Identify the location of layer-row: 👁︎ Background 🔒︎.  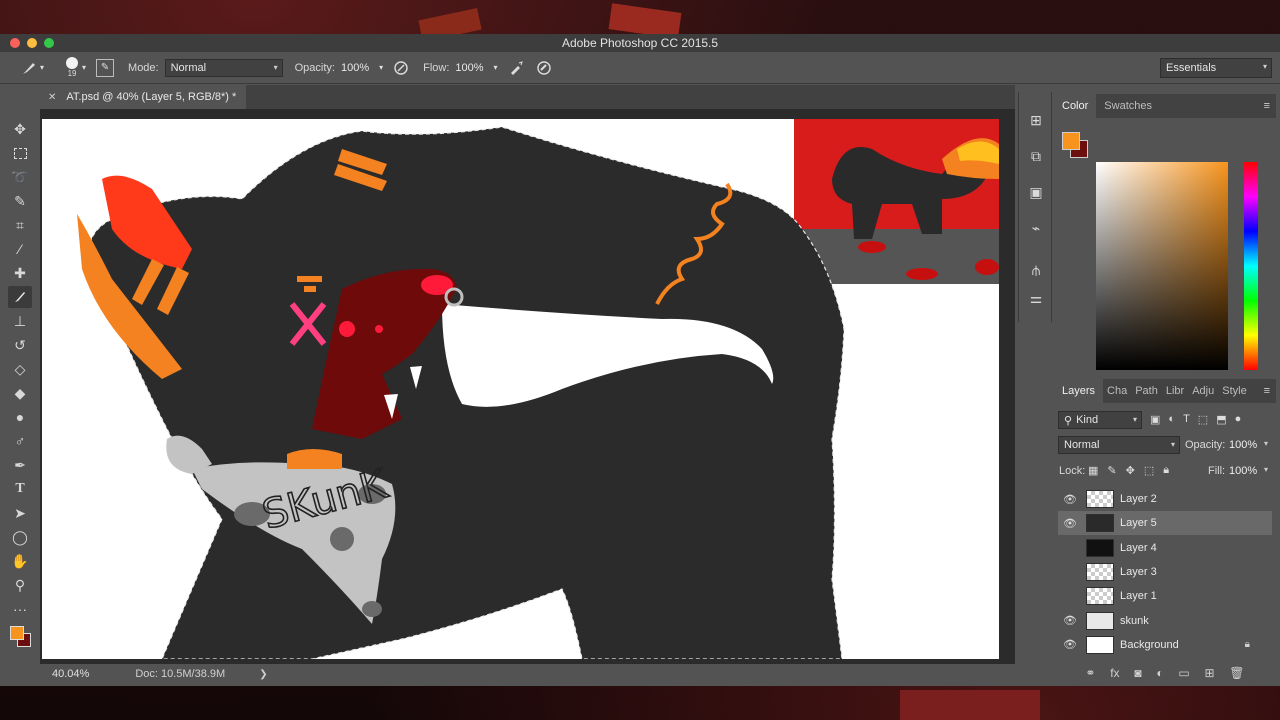
(1165, 645).